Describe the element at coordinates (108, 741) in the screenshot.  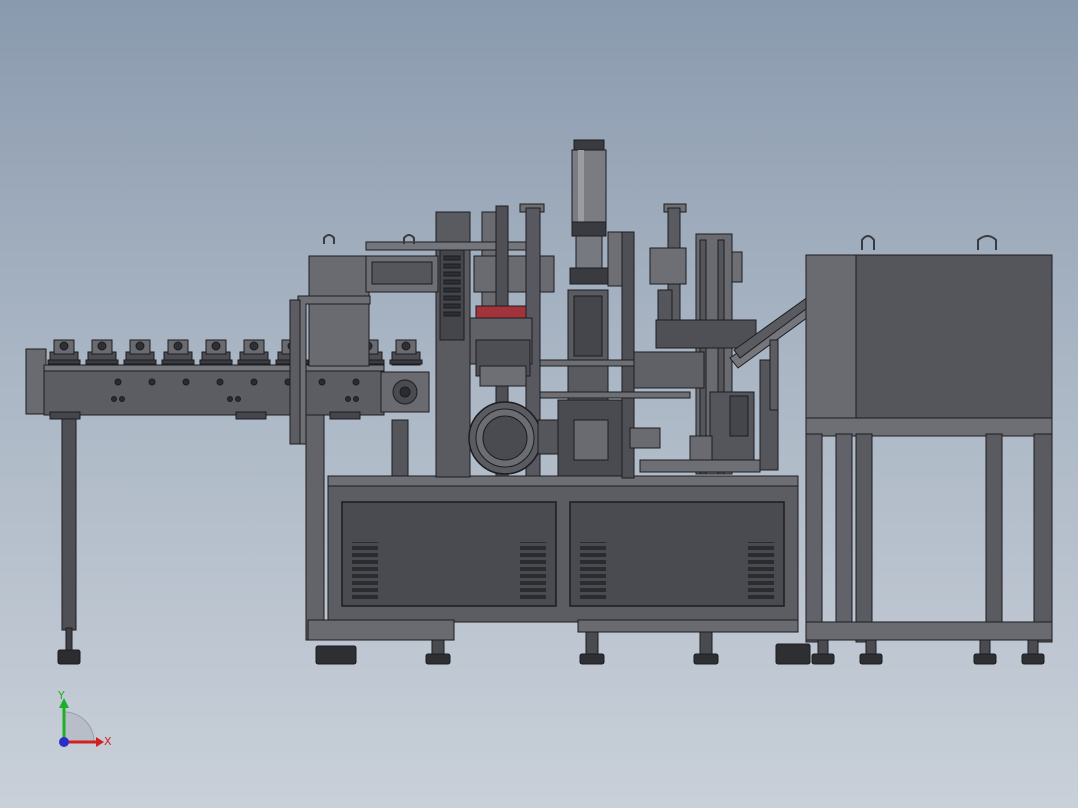
I see `x-axis-label: X` at that location.